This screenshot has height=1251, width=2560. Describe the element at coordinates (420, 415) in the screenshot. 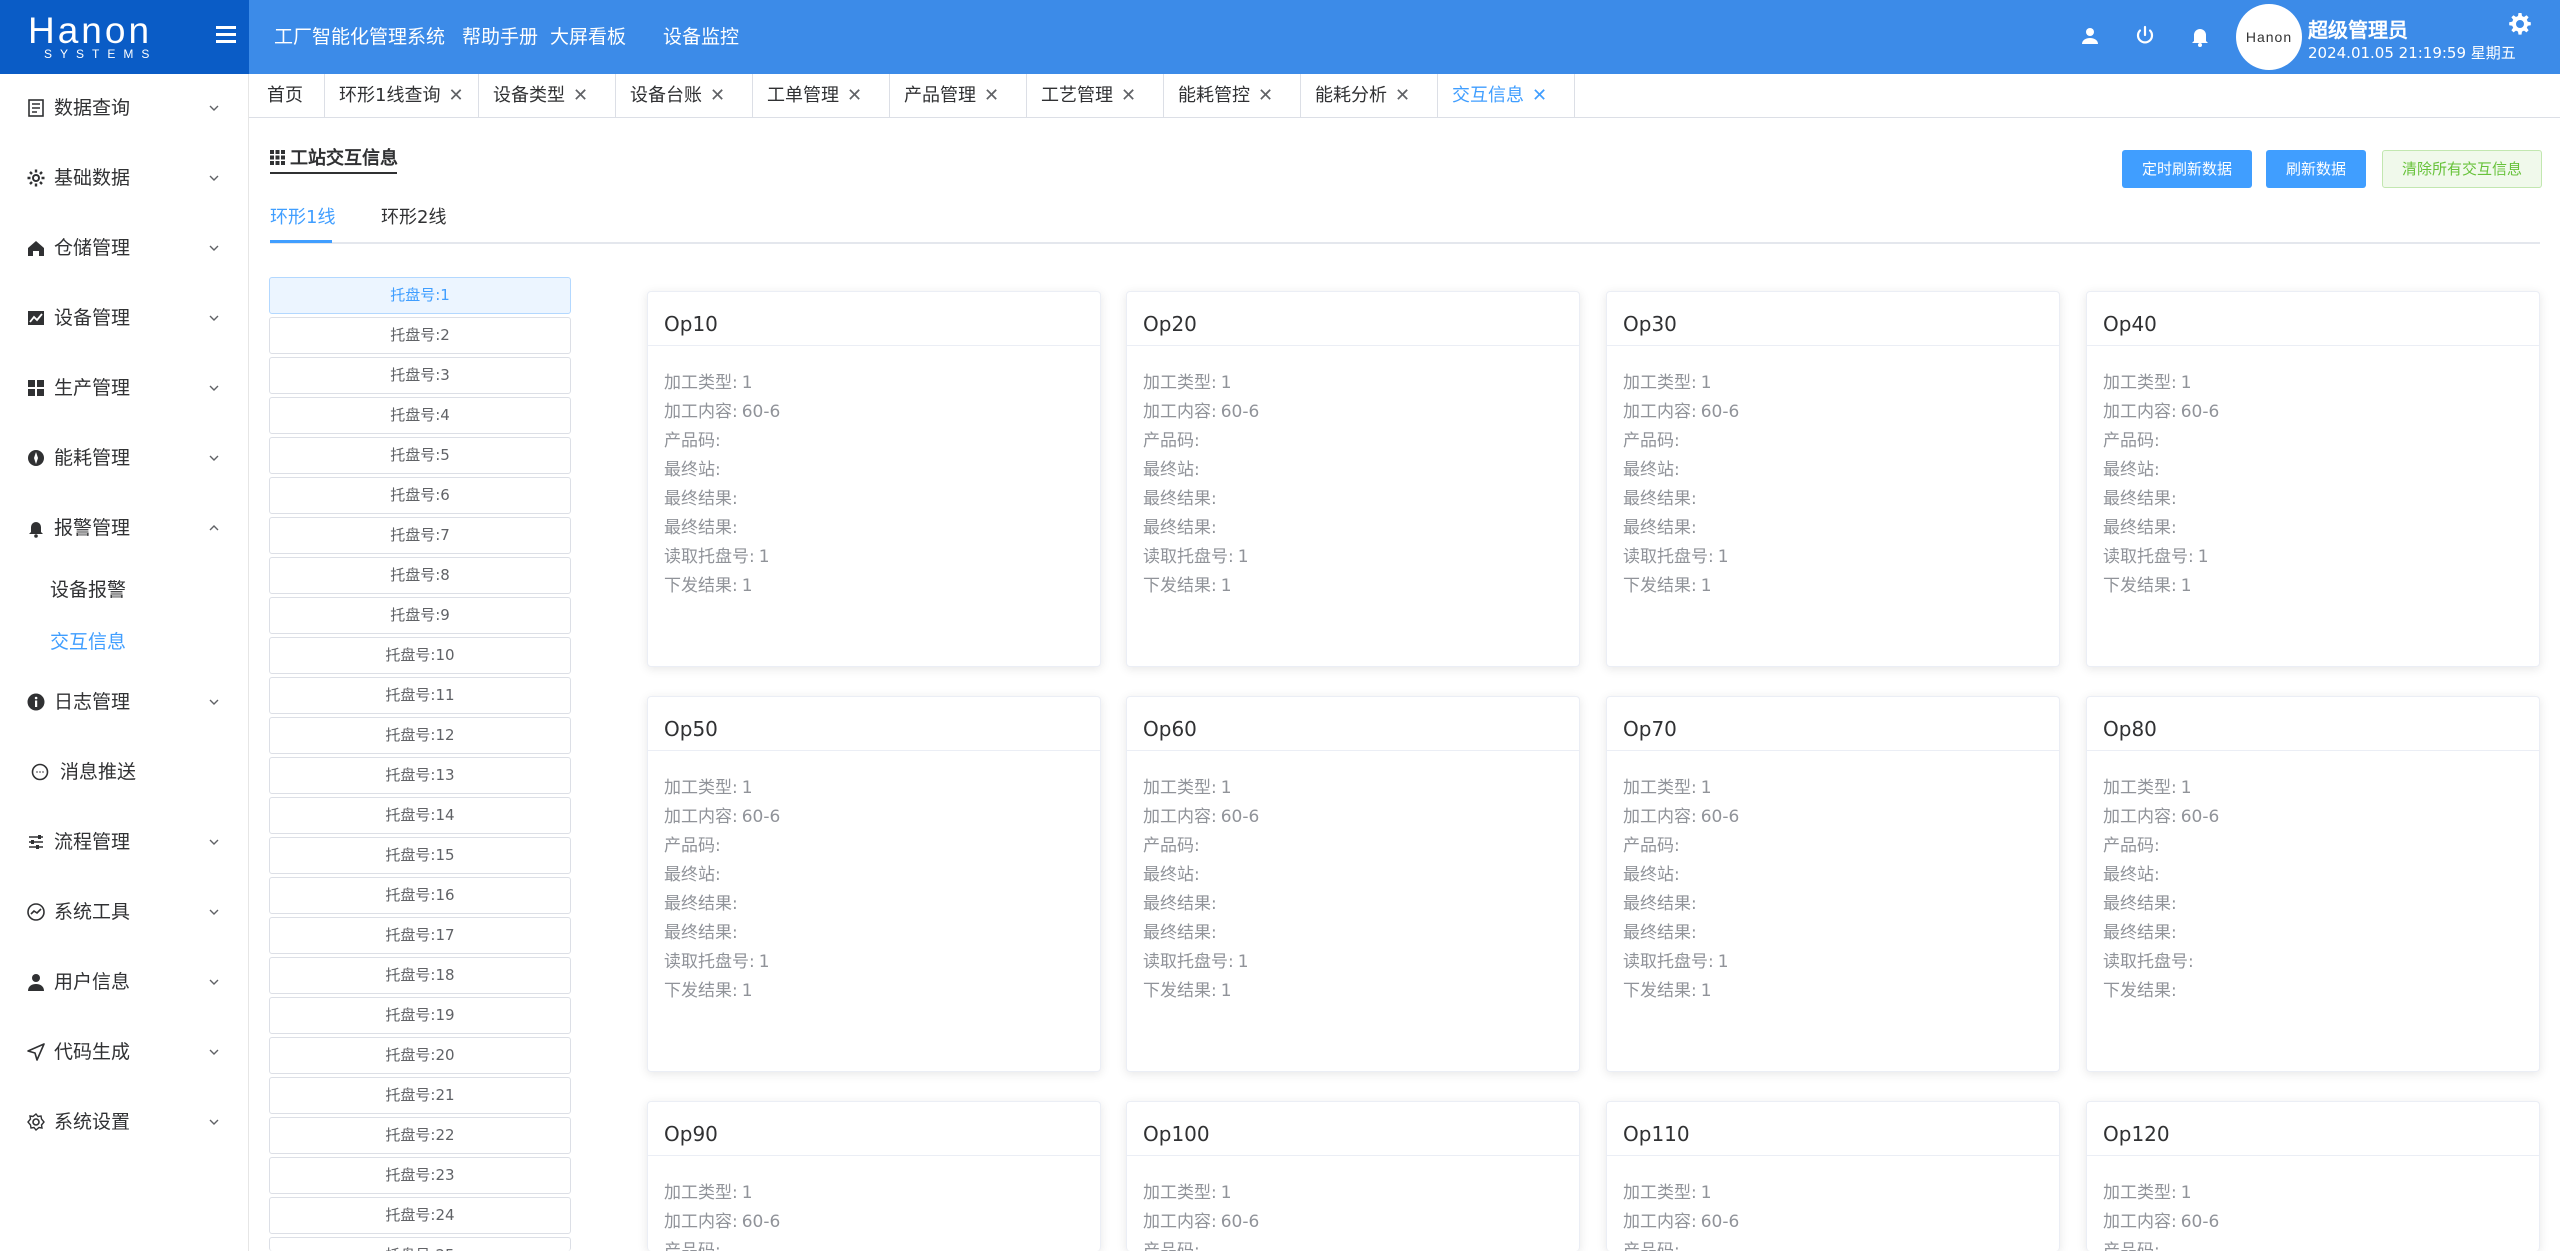

I see `tray-item: 托盘号:4` at that location.